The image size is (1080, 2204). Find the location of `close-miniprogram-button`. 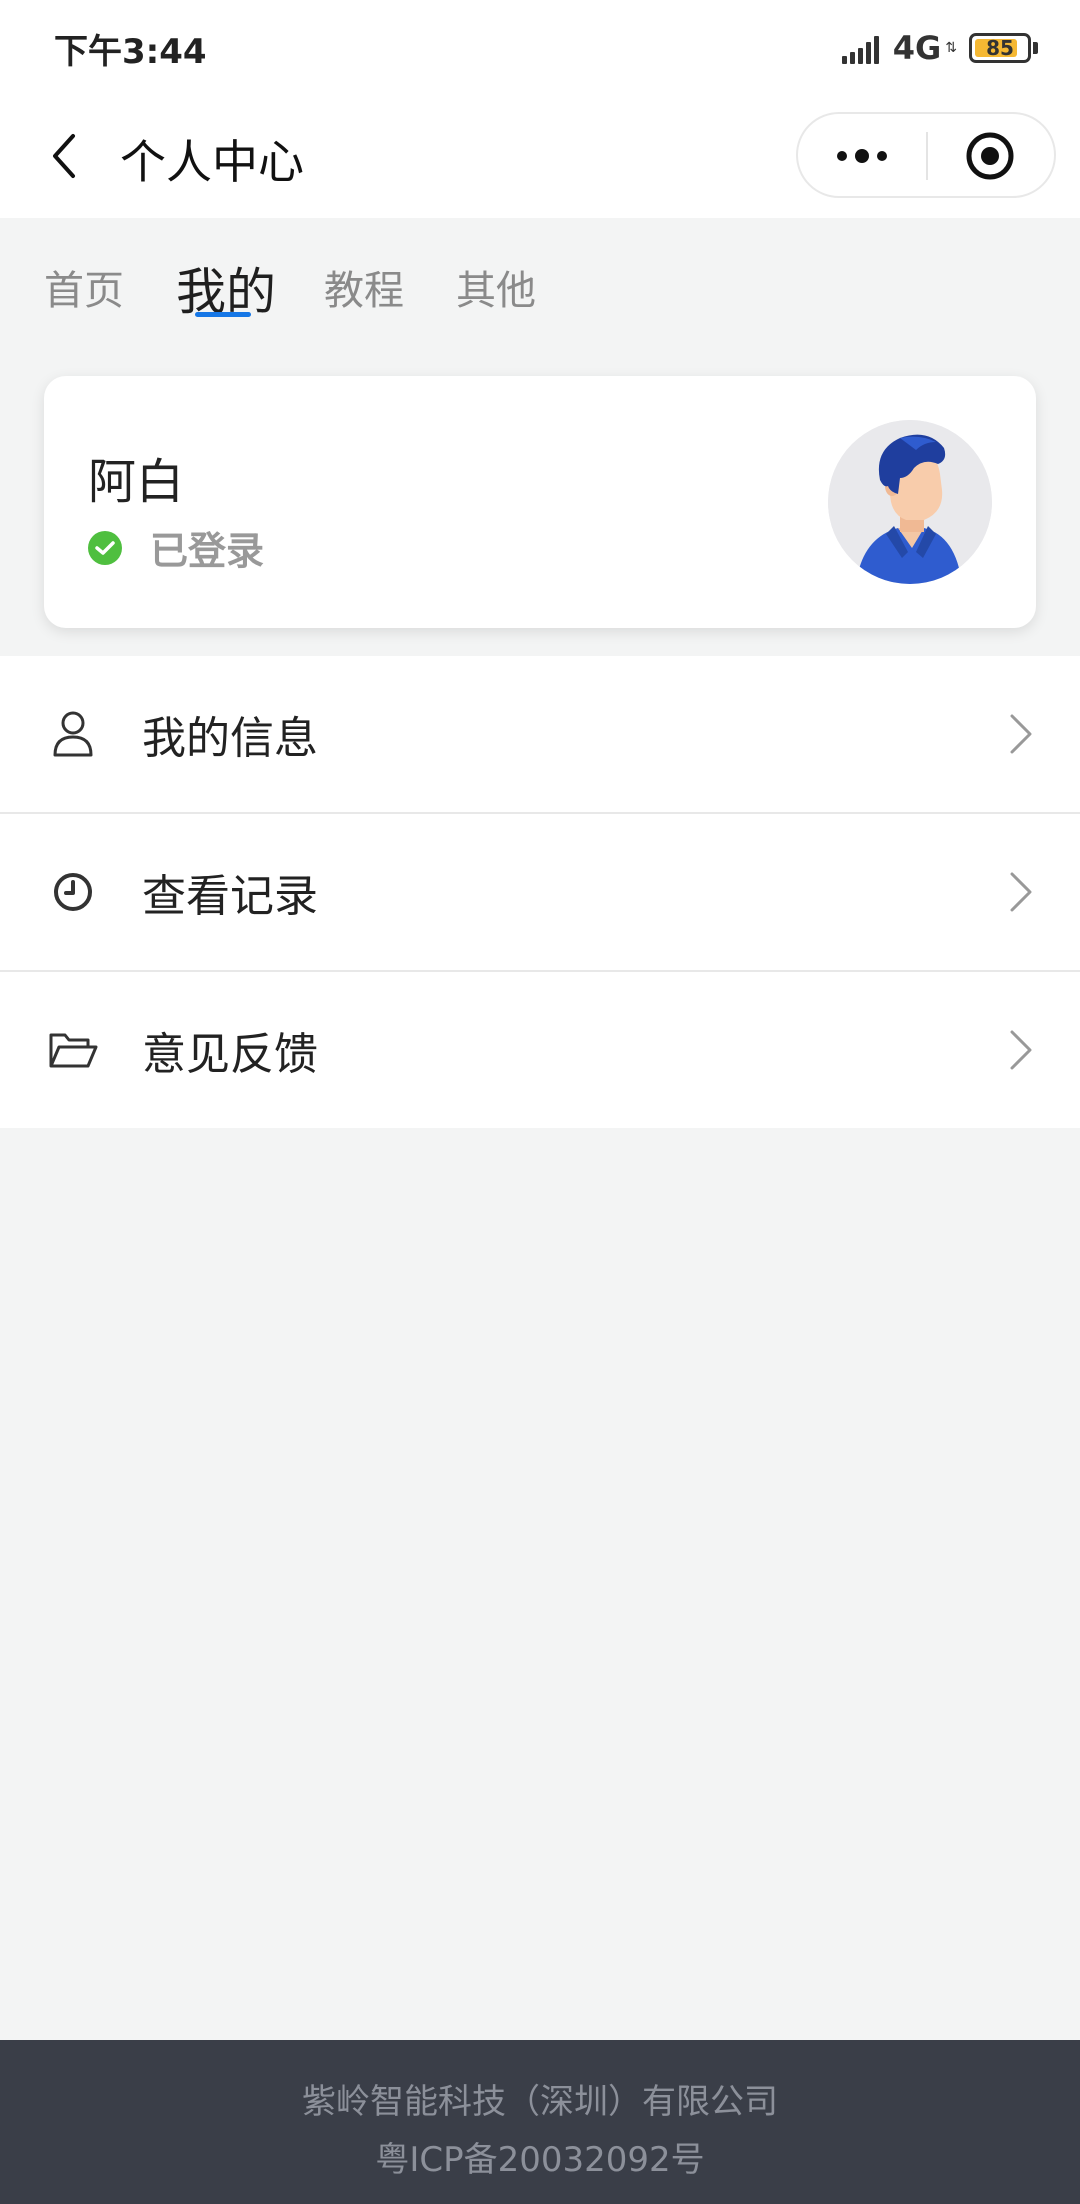

close-miniprogram-button is located at coordinates (990, 156).